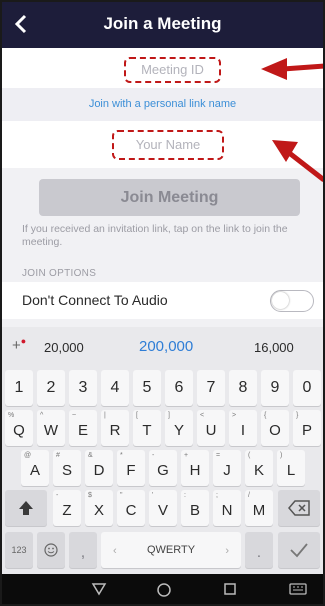 This screenshot has width=325, height=606. What do you see at coordinates (195, 508) in the screenshot?
I see `key-b: :B` at bounding box center [195, 508].